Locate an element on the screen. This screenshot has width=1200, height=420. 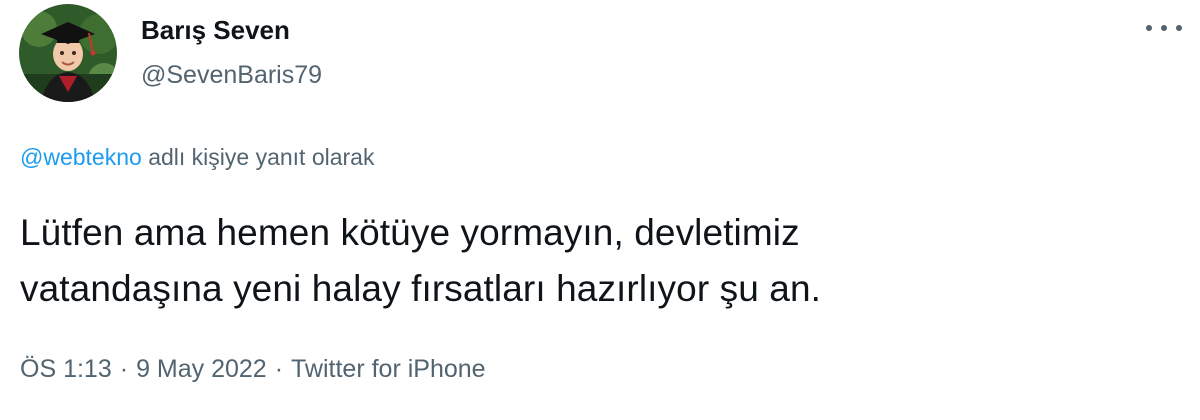
user-handle: @SevenBaris79 is located at coordinates (231, 75).